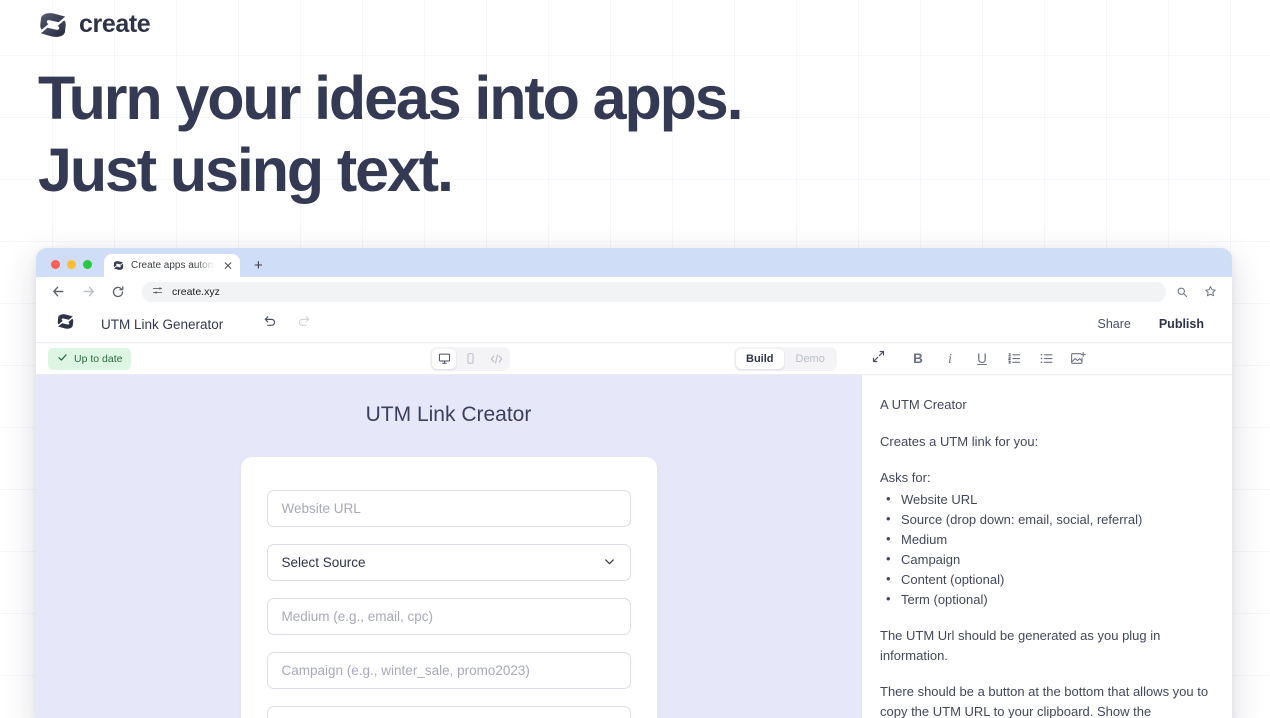  What do you see at coordinates (448, 670) in the screenshot?
I see `campaign-input: Campaign (e.g., winter_sale, promo2023)` at bounding box center [448, 670].